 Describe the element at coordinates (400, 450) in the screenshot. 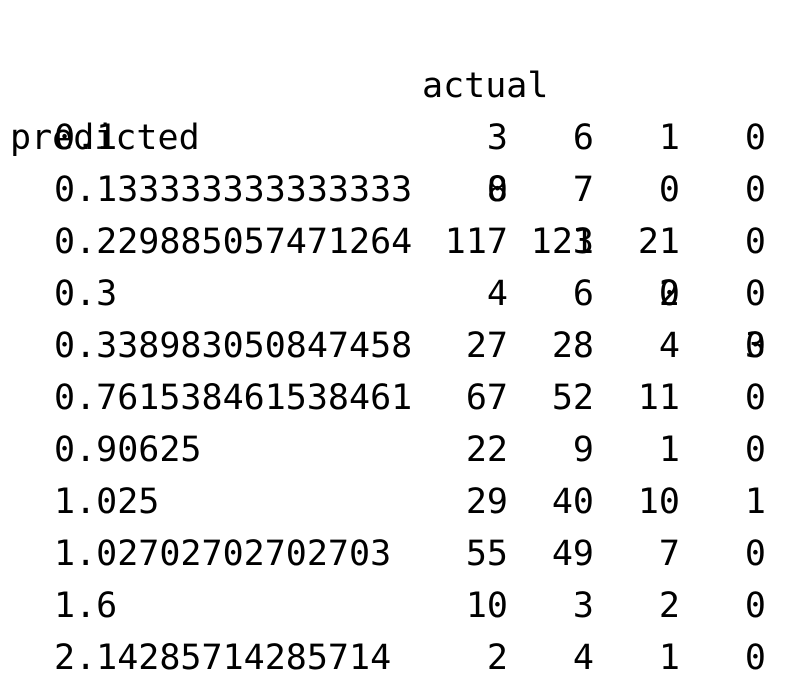

I see `table-row: 0.90625 22 9 1 0` at that location.